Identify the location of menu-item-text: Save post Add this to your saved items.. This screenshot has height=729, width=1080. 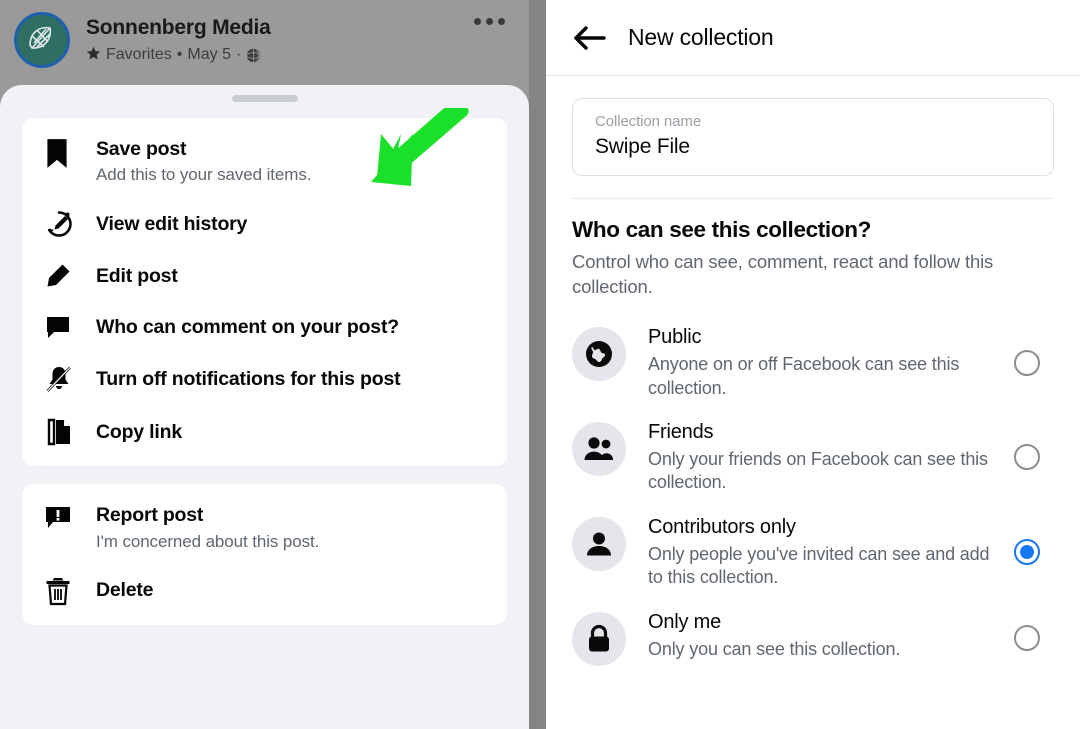
(200, 161).